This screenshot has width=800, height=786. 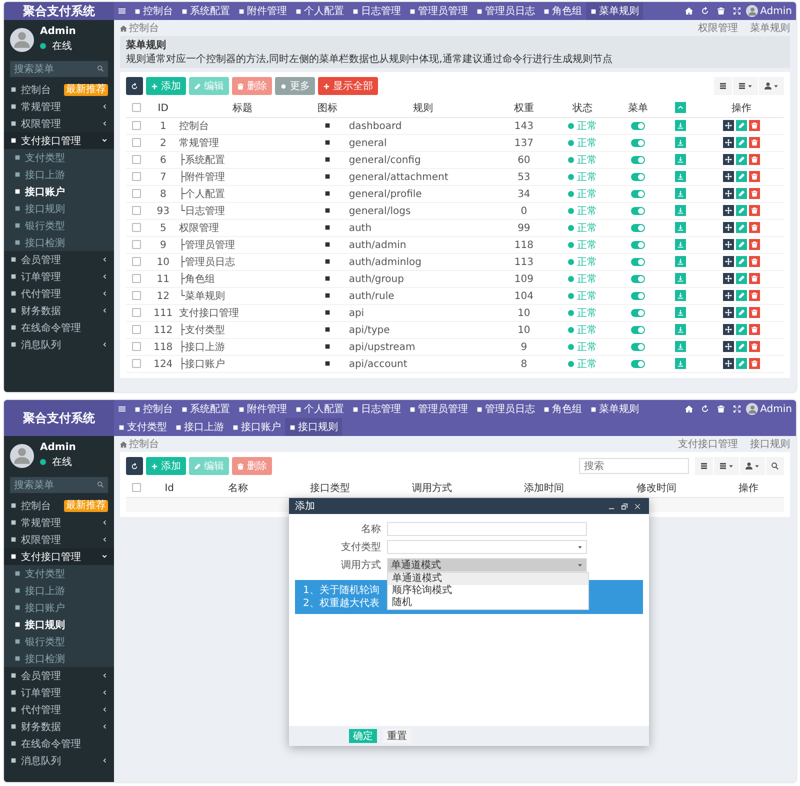 I want to click on dropdown-option: 顺序轮询模式, so click(x=488, y=591).